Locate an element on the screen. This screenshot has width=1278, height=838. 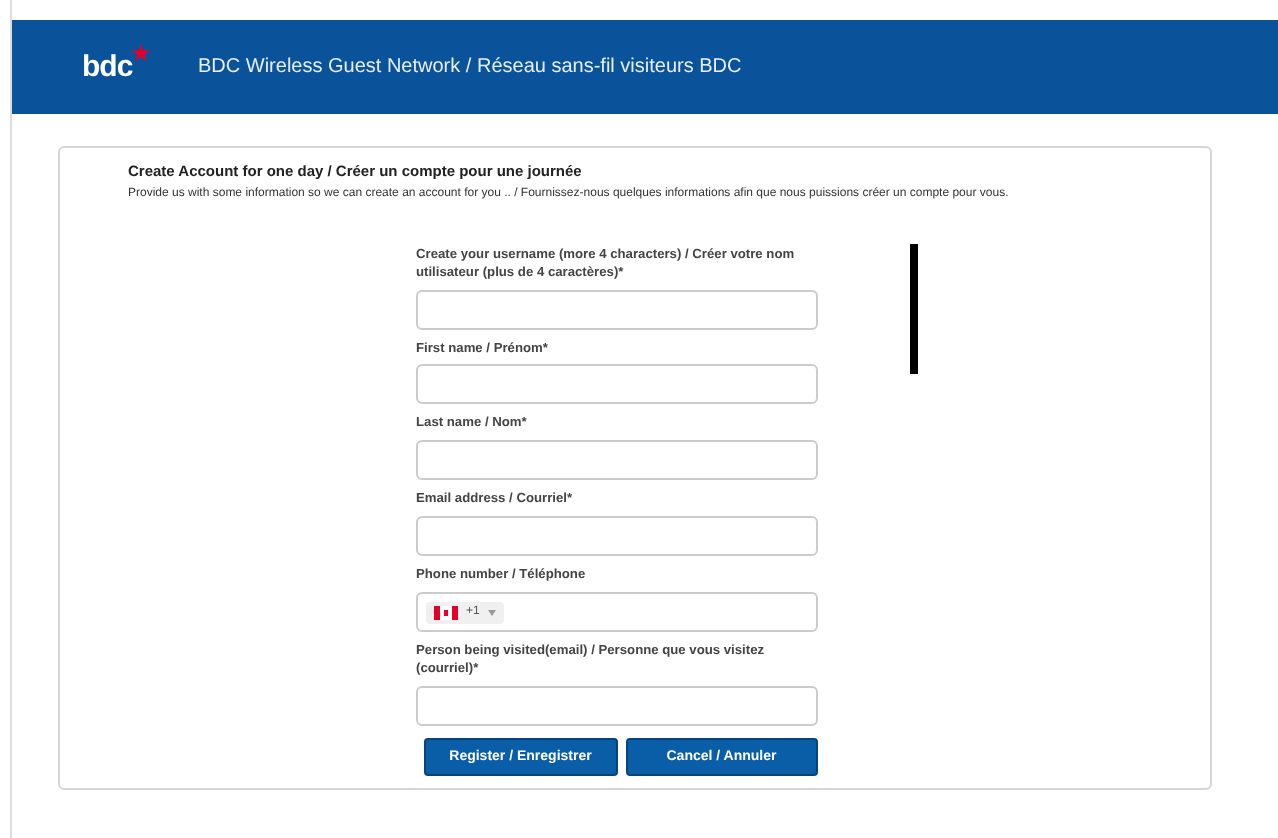
flag-icon is located at coordinates (446, 612).